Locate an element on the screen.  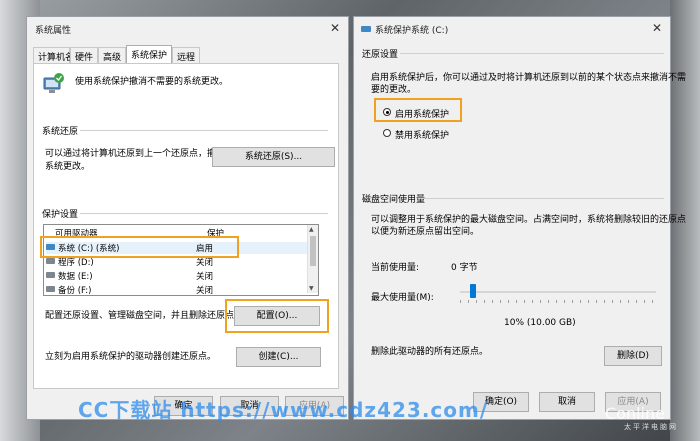
max-usage-label: 最大使用量(M): is located at coordinates (402, 298).